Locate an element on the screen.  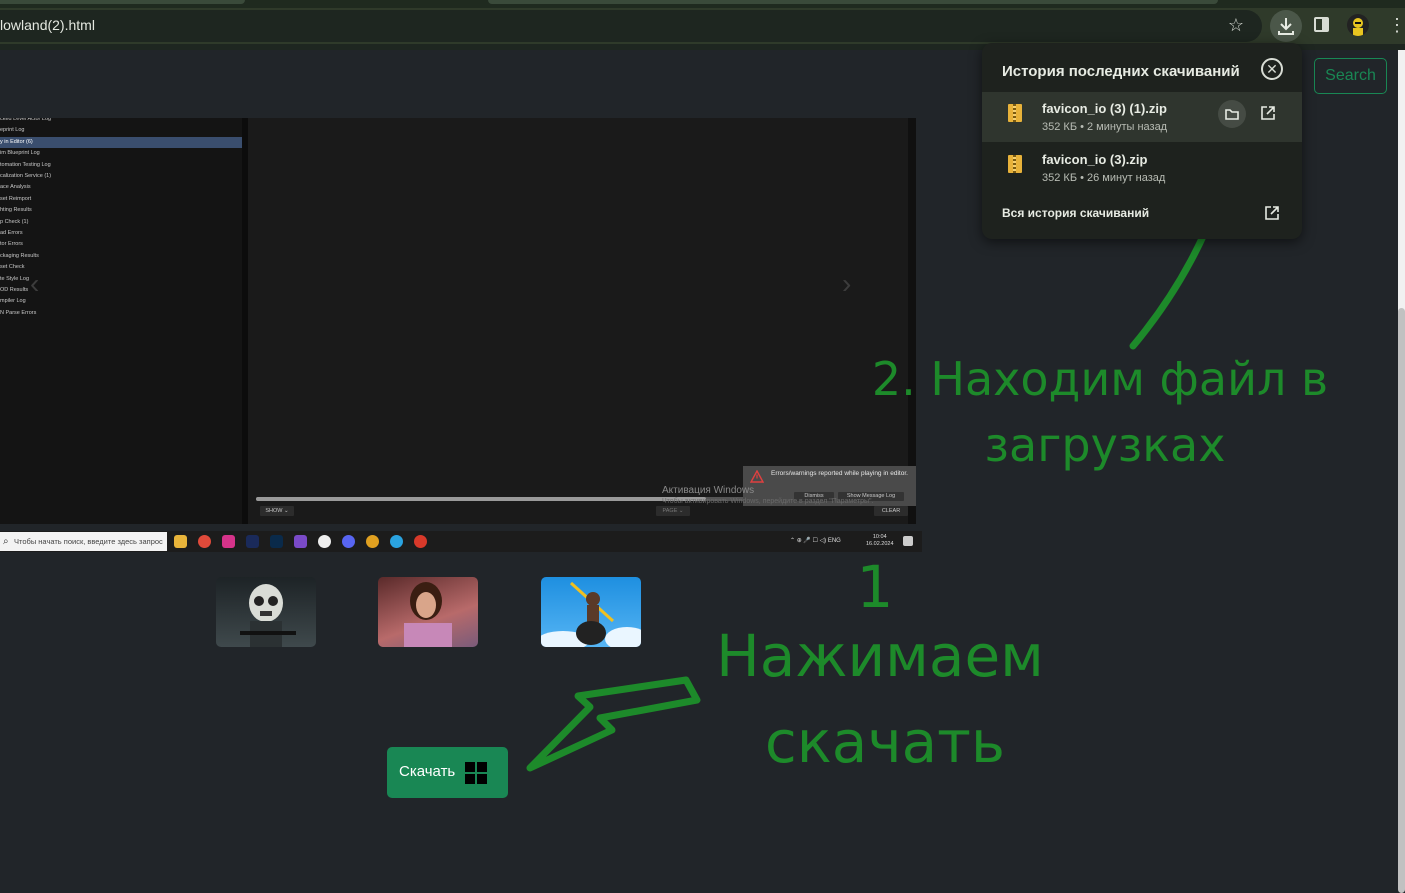
log-list-item: set Reimport is located at coordinates (16, 198).